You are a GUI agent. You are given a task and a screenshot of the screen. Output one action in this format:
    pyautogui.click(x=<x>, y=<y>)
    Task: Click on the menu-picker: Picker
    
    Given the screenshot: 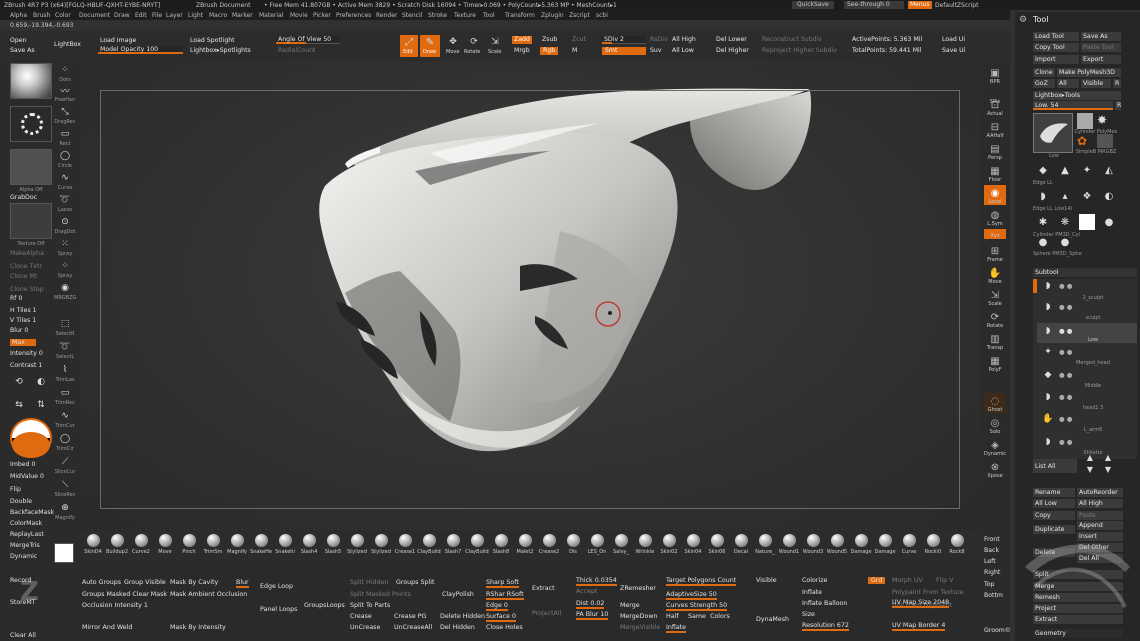 What is the action you would take?
    pyautogui.click(x=322, y=15)
    